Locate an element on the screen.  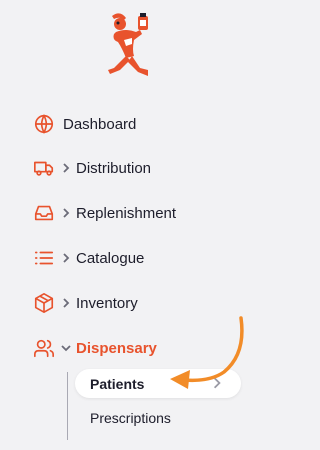
nav-item-label: Inventory is located at coordinates (107, 303).